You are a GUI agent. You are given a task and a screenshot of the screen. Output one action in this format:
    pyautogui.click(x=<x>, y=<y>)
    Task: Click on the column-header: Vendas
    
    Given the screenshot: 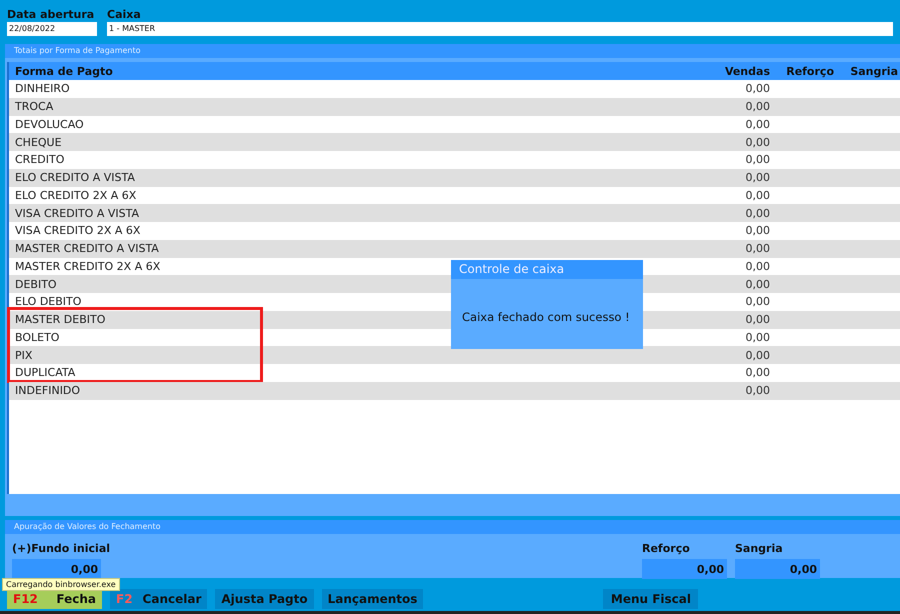 What is the action you would take?
    pyautogui.click(x=747, y=71)
    